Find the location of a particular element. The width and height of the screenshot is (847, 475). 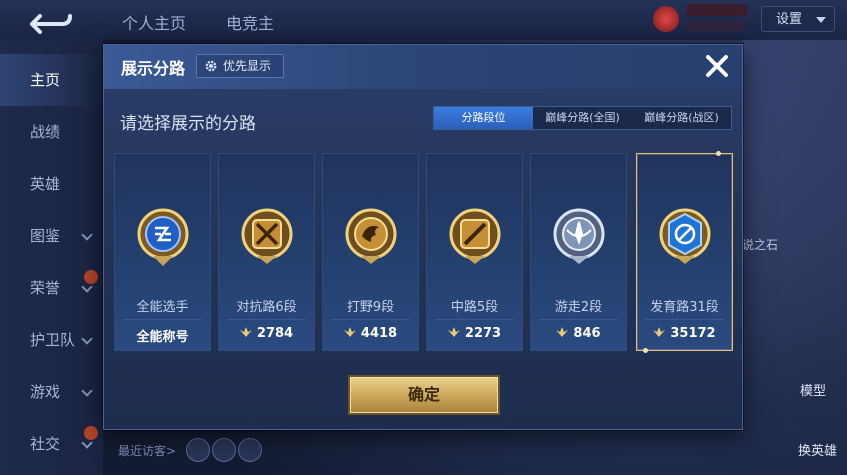

currency-bar-secondary is located at coordinates (717, 26).